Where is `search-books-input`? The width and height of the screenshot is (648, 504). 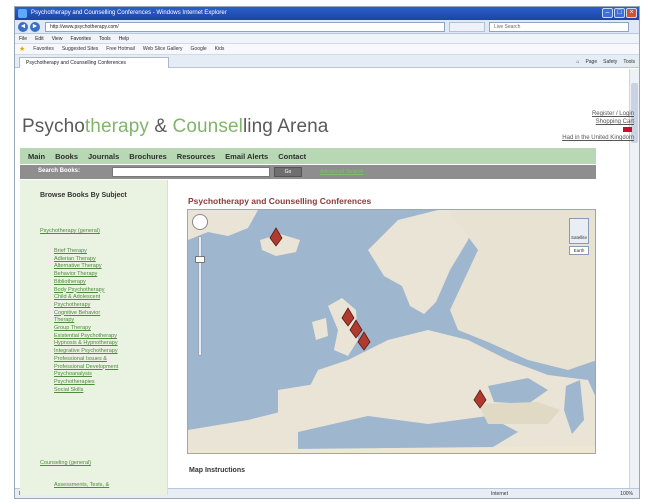 search-books-input is located at coordinates (191, 172).